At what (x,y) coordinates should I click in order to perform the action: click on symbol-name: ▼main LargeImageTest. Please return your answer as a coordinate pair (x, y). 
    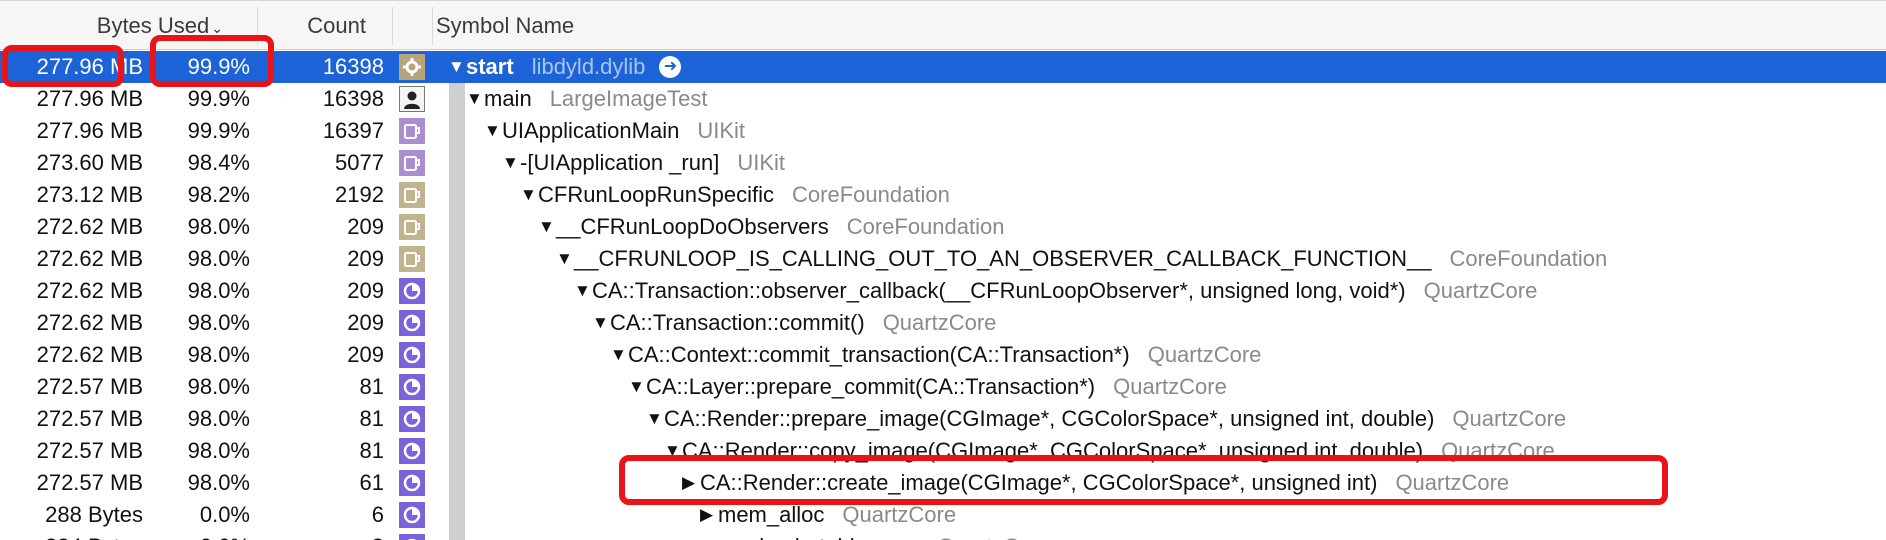
    Looking at the image, I should click on (586, 99).